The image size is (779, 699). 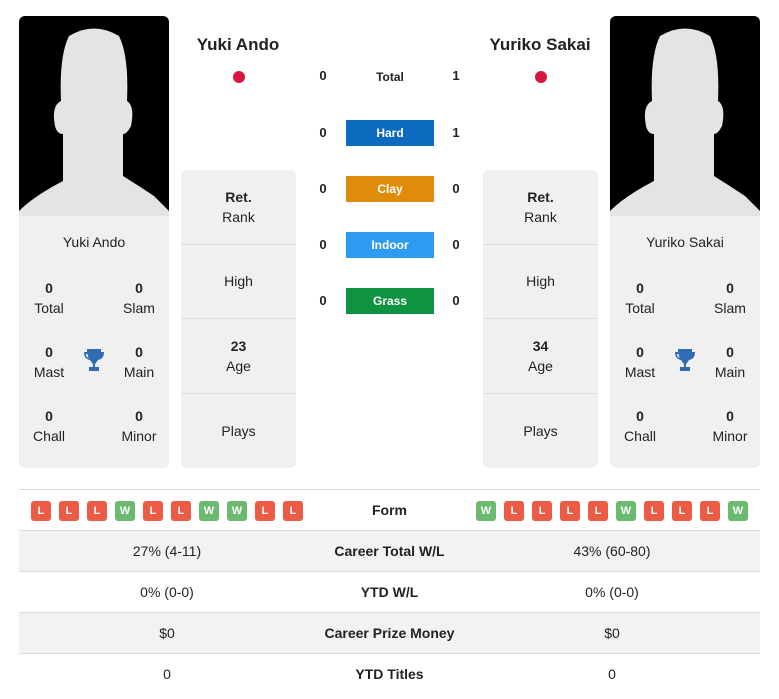 I want to click on ytd-titles-row: 0 YTD Titles 0, so click(x=389, y=673).